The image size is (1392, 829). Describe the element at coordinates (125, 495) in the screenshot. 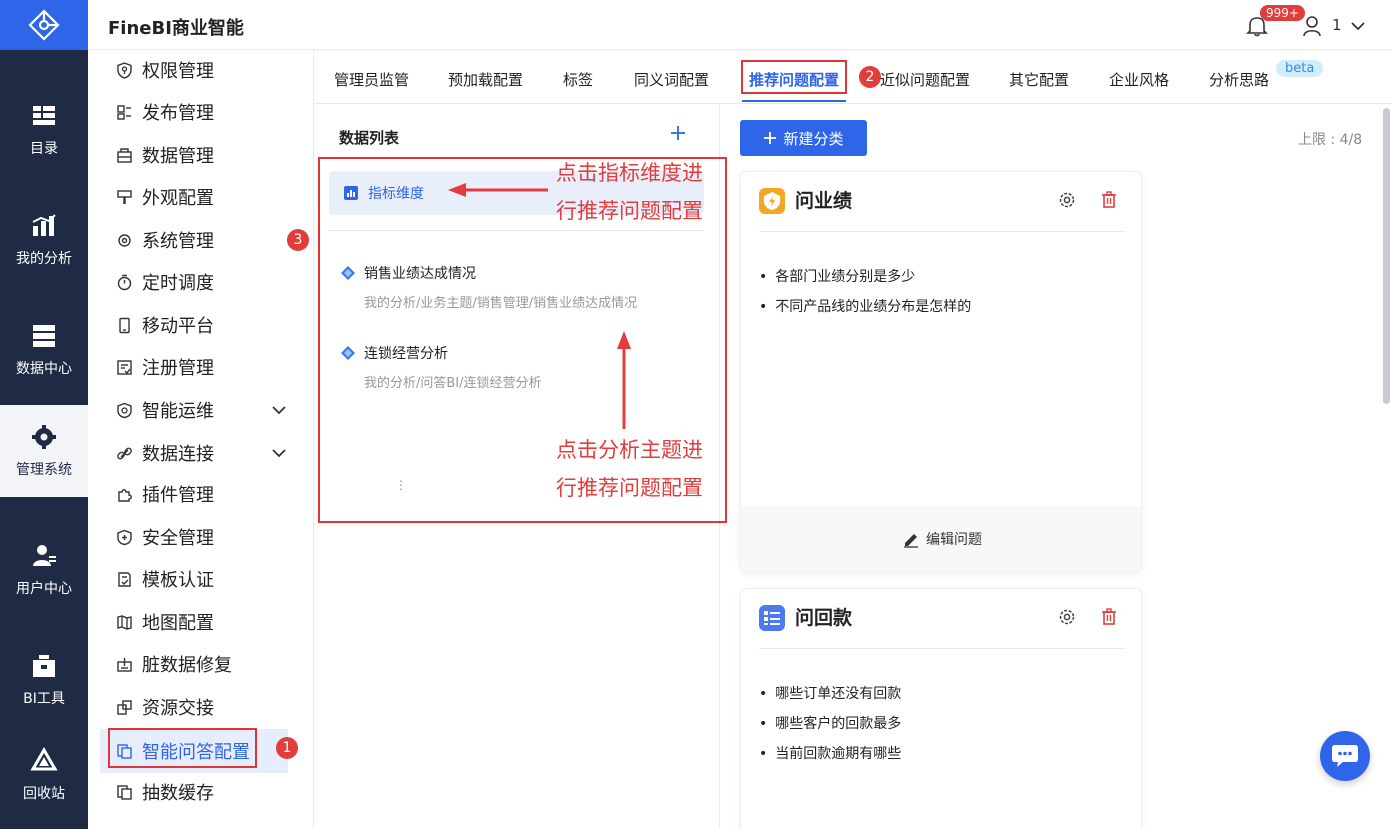

I see `plugin-icon` at that location.